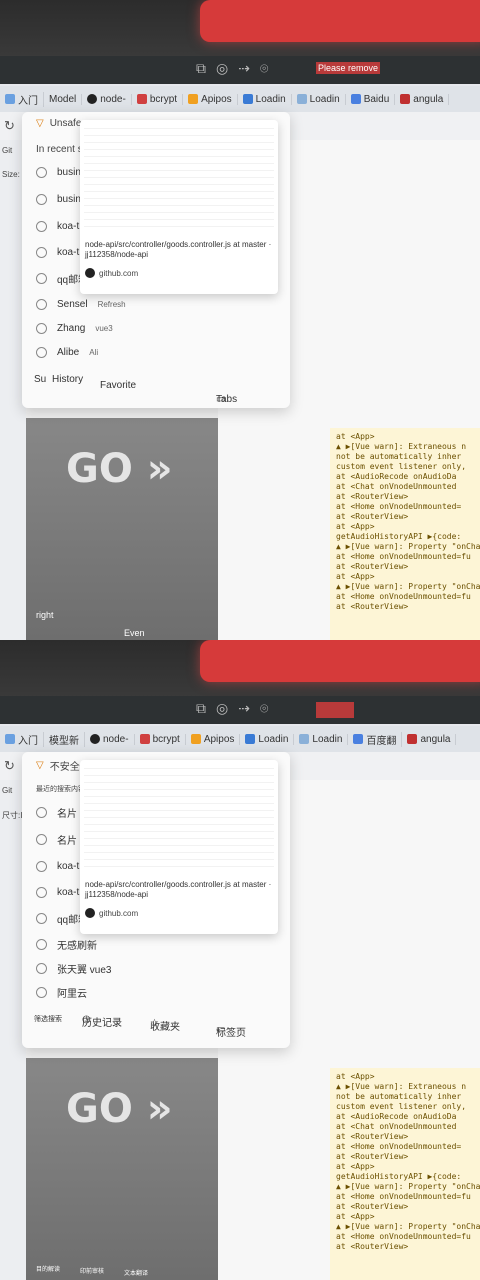 The width and height of the screenshot is (480, 1280). I want to click on screenshot-tool-bar: ⧉ ◎ ⇢ ⌾, so click(240, 710).